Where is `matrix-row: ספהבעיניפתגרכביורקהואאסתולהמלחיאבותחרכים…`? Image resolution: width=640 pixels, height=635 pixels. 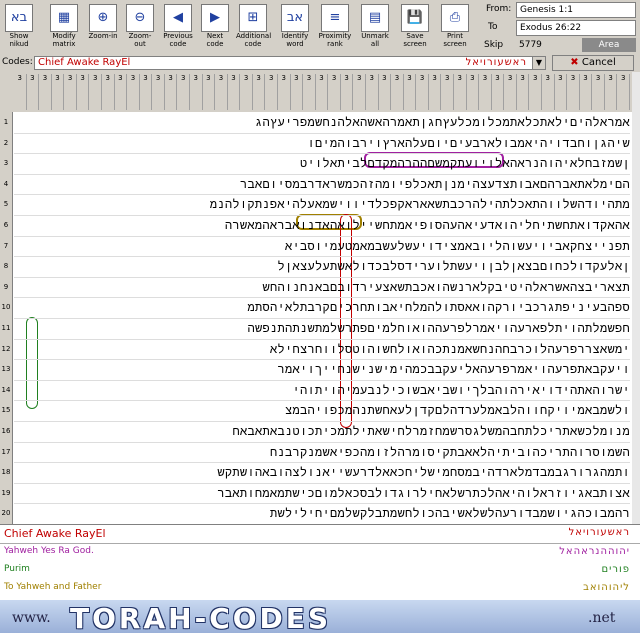 matrix-row: ספהבעיניפתגרכביורקהואאסתולהמלחיאבותחרכים… is located at coordinates (322, 308).